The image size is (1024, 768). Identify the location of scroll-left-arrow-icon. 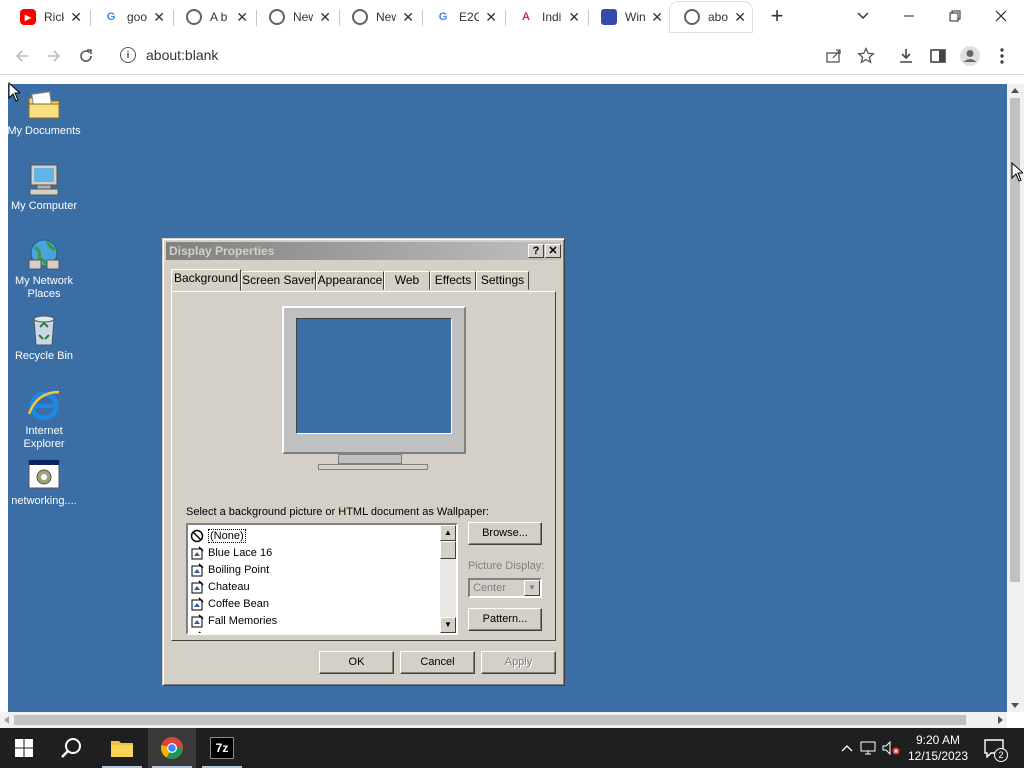
(6, 720).